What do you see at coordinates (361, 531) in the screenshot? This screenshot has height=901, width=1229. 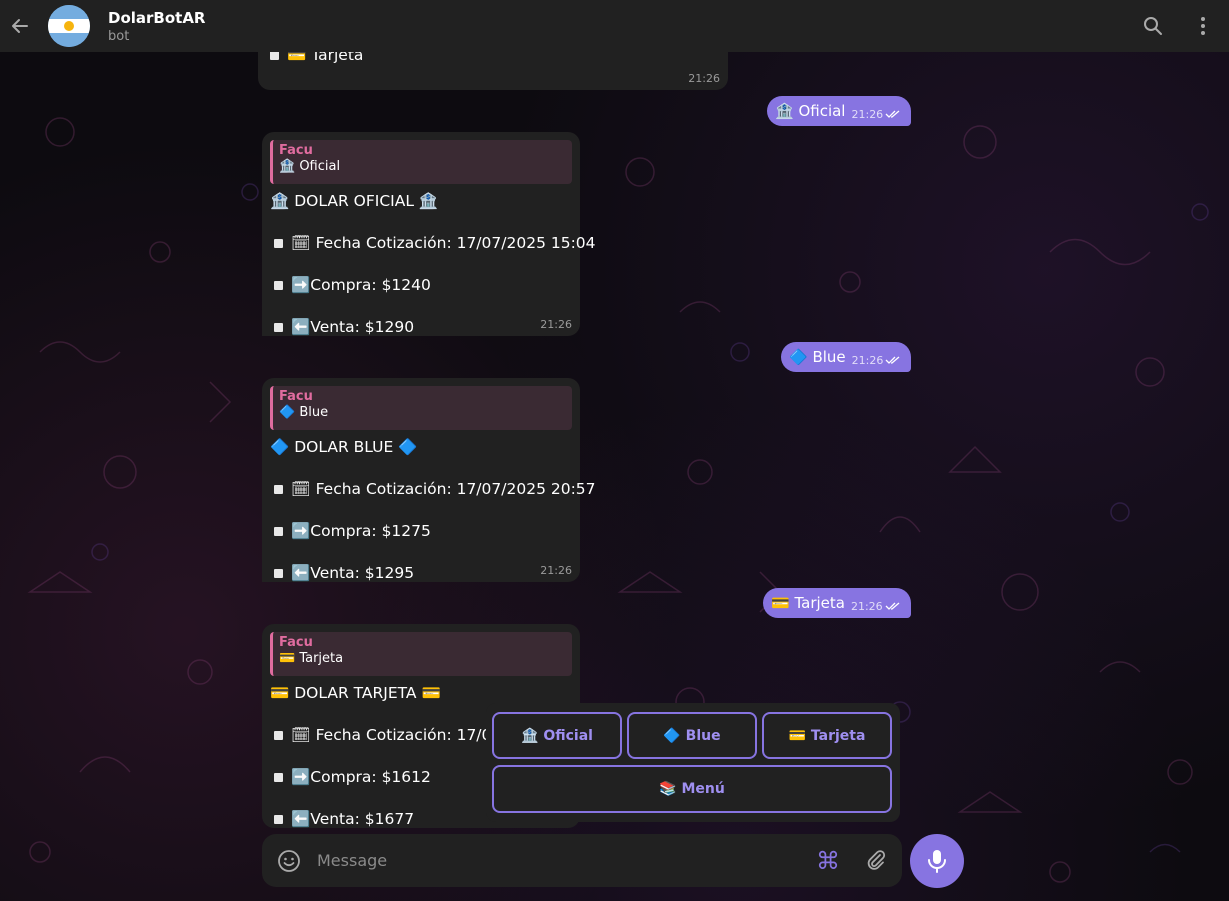 I see `rate-buy: ➡️Compra: $1275` at bounding box center [361, 531].